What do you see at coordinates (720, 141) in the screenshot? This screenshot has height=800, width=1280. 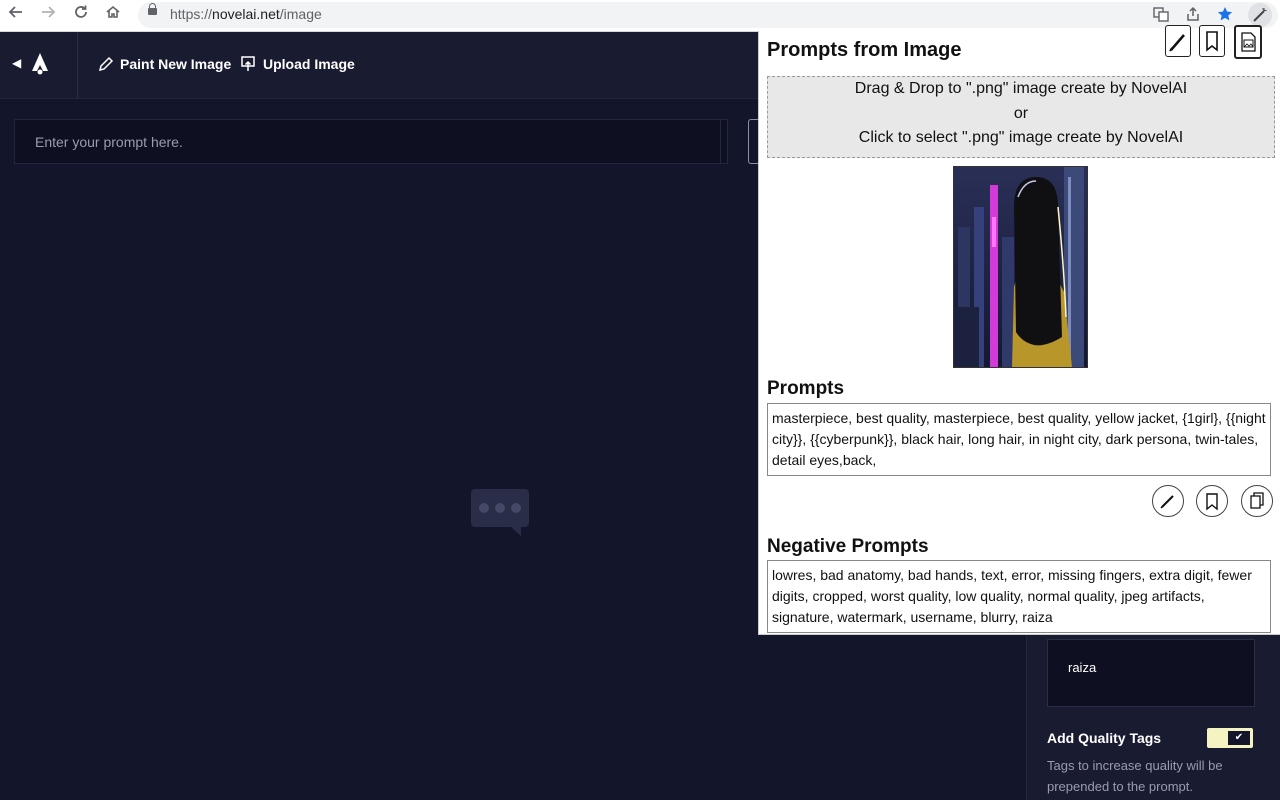 I see `prompt-divider` at bounding box center [720, 141].